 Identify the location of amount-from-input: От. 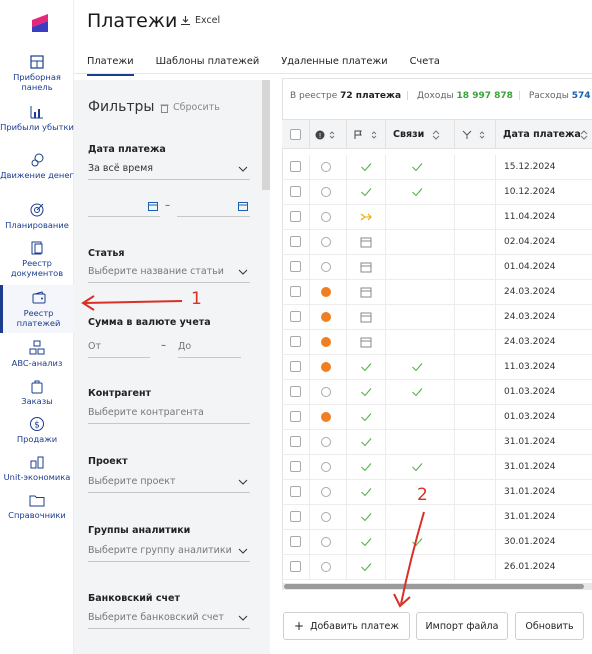
(119, 349).